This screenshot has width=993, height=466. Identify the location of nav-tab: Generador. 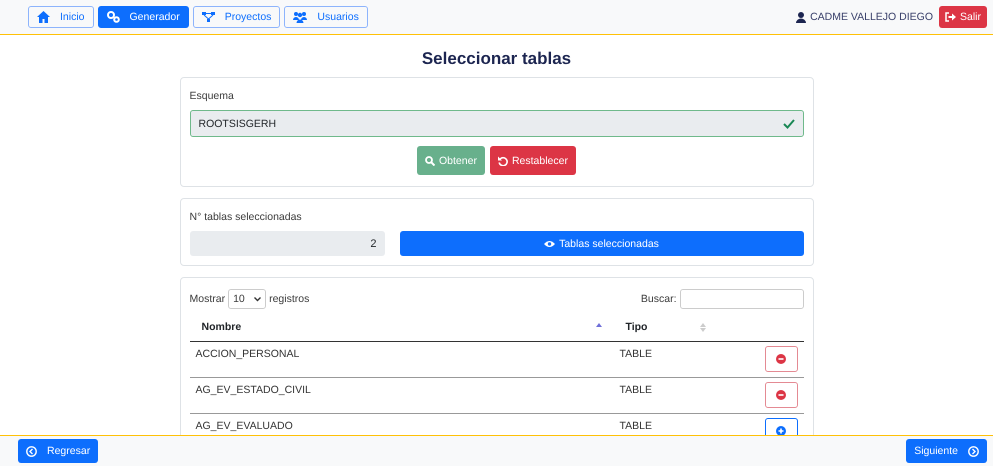
(143, 17).